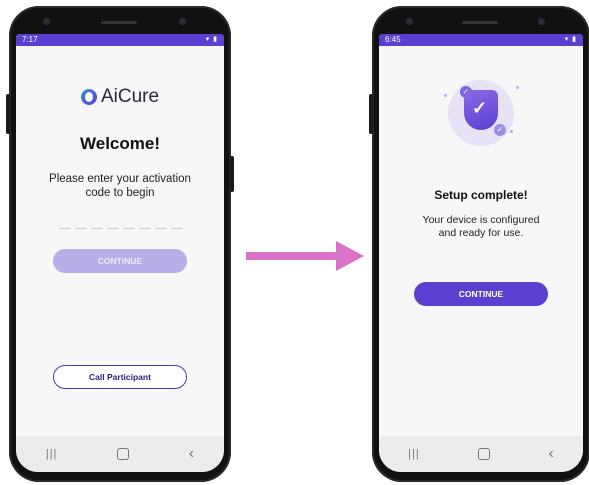 This screenshot has width=589, height=485. Describe the element at coordinates (120, 228) in the screenshot. I see `activation-code-input` at that location.